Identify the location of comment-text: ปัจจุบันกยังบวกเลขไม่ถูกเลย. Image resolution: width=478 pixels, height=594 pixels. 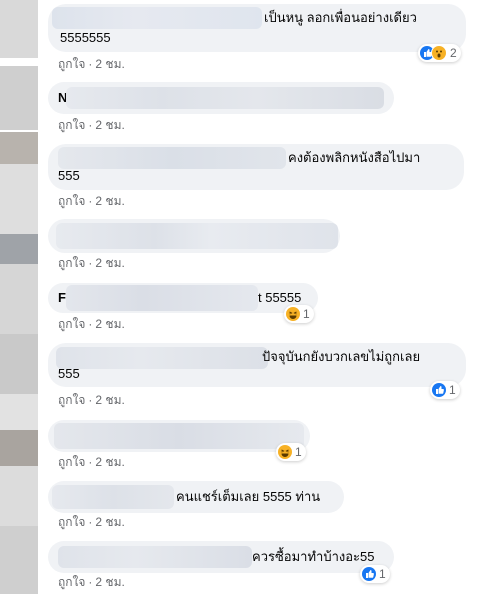
(341, 356).